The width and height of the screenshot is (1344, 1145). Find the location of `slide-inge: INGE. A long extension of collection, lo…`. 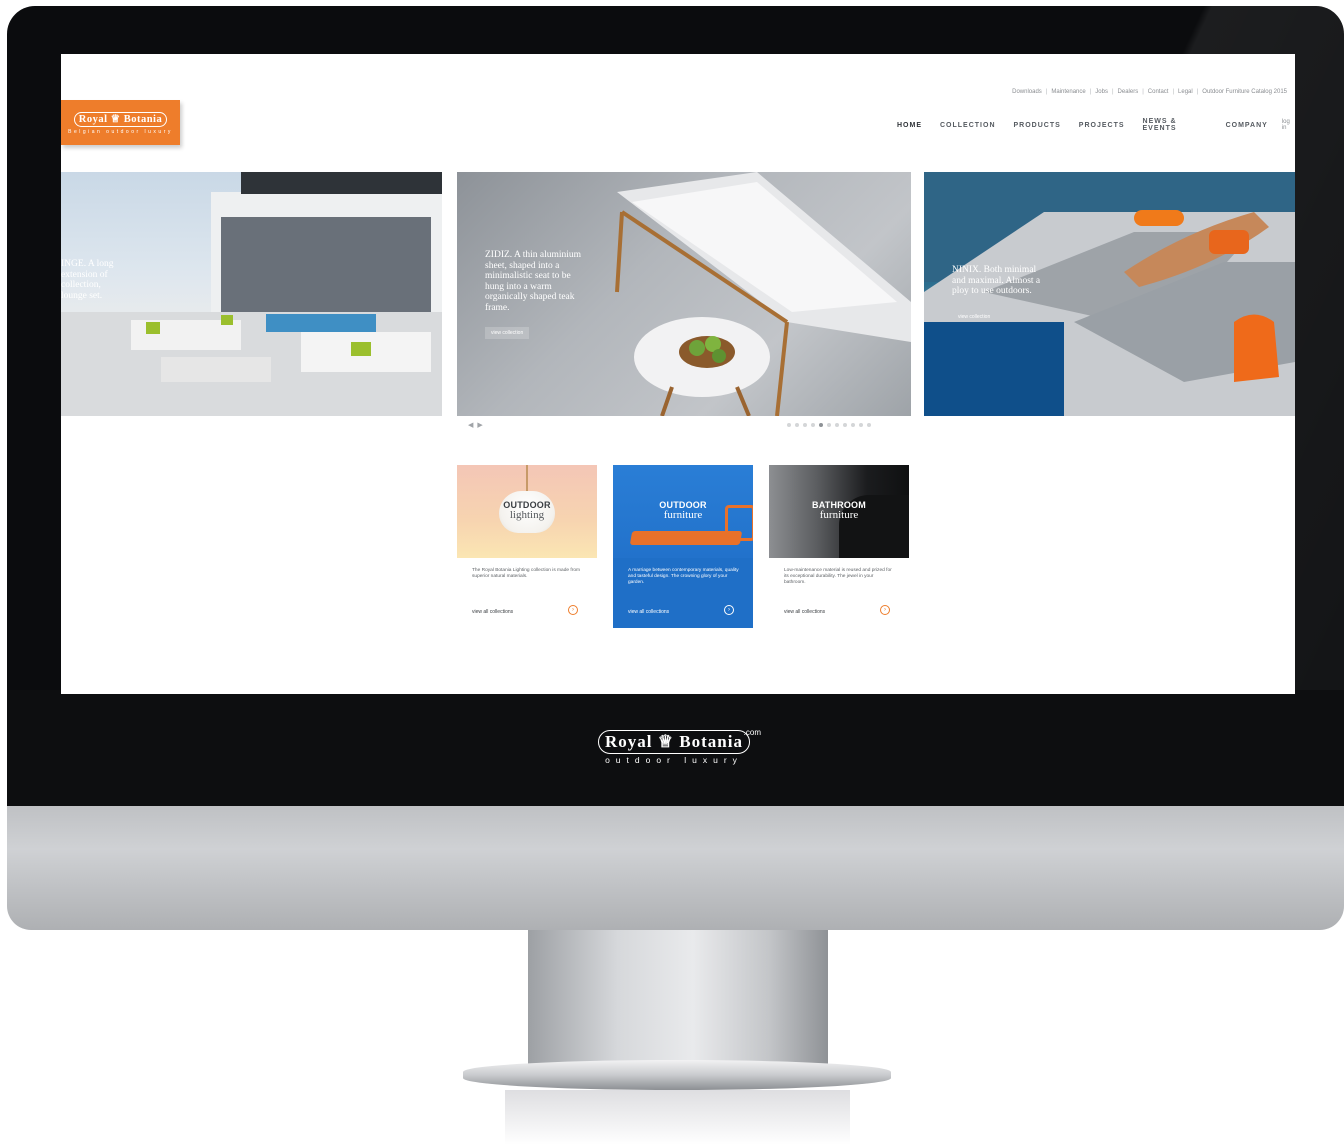

slide-inge: INGE. A long extension of collection, lo… is located at coordinates (251, 294).